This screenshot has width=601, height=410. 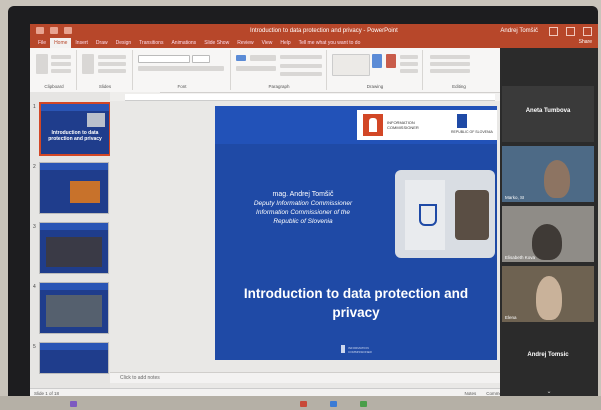 I want to click on chevron-down-icon: ⌄, so click(x=549, y=391).